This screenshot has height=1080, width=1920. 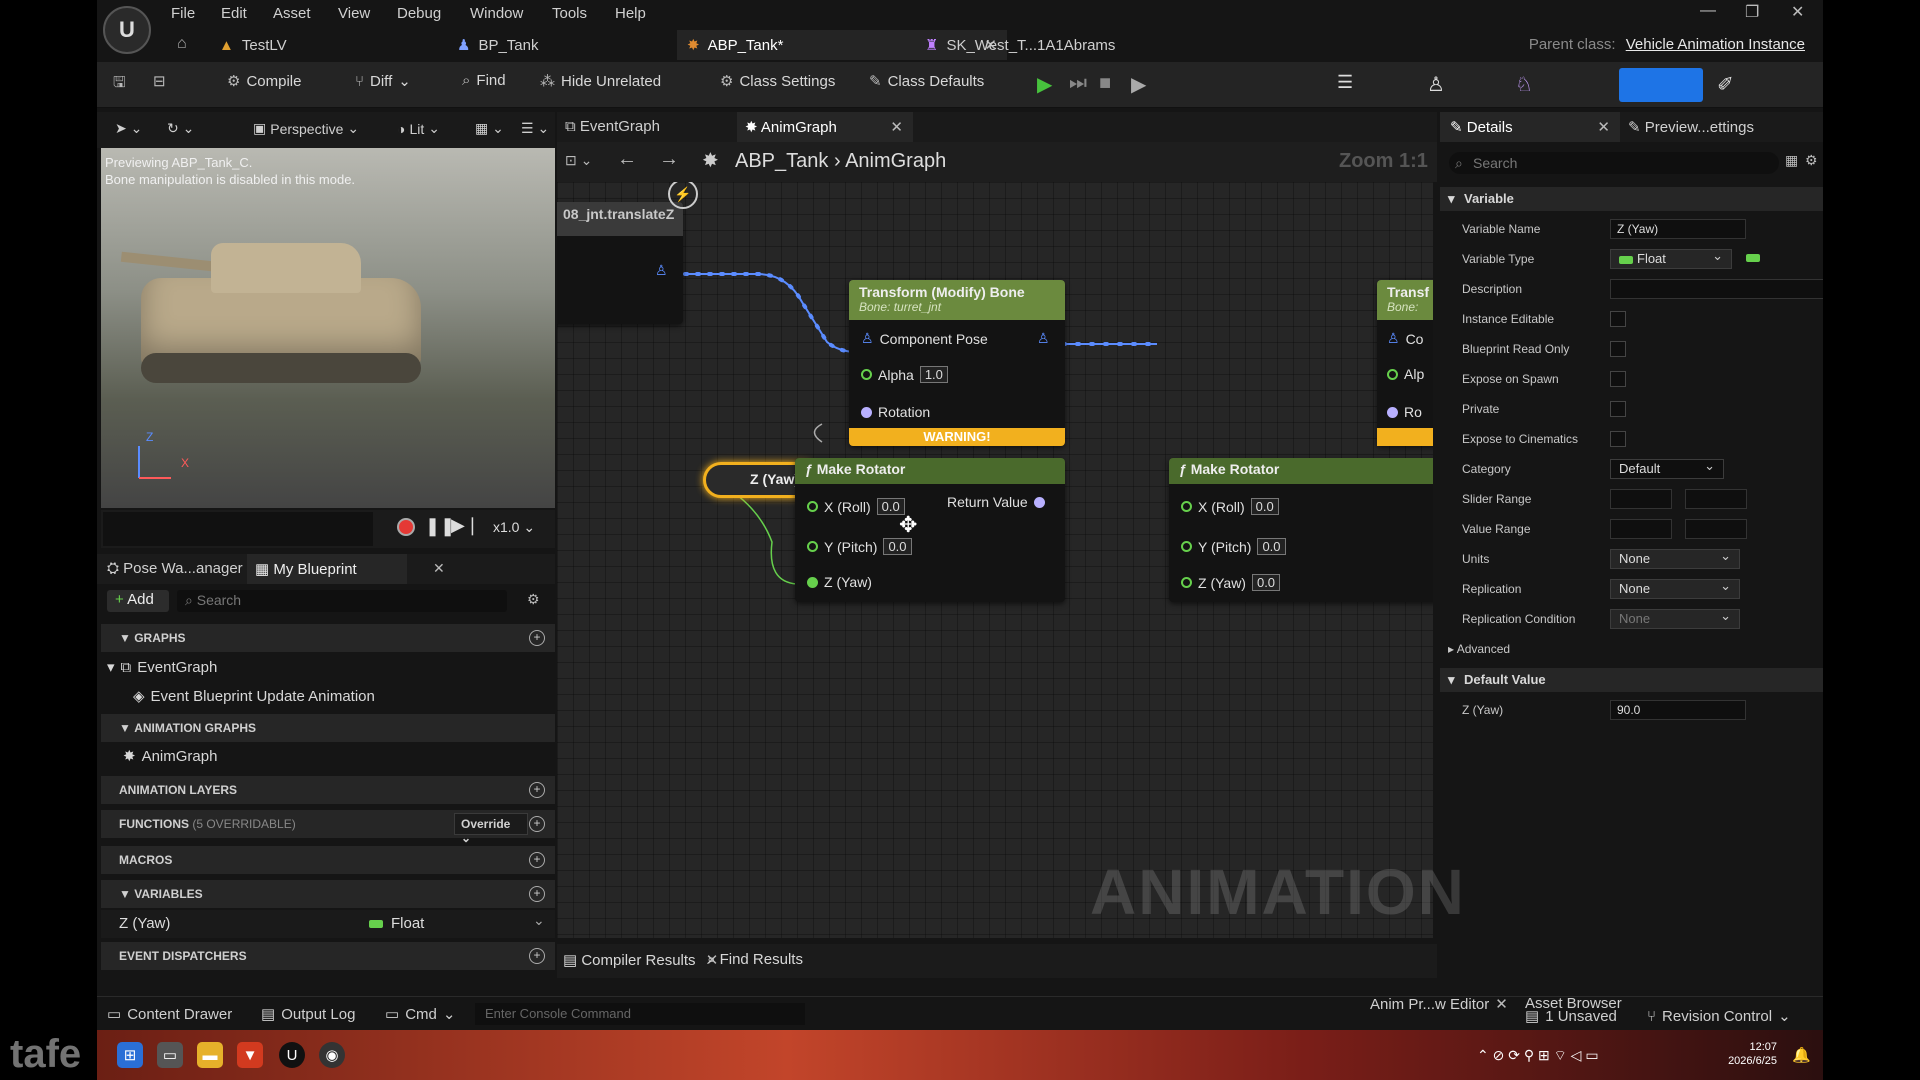 What do you see at coordinates (933, 374) in the screenshot?
I see `alpha-value: 1.0` at bounding box center [933, 374].